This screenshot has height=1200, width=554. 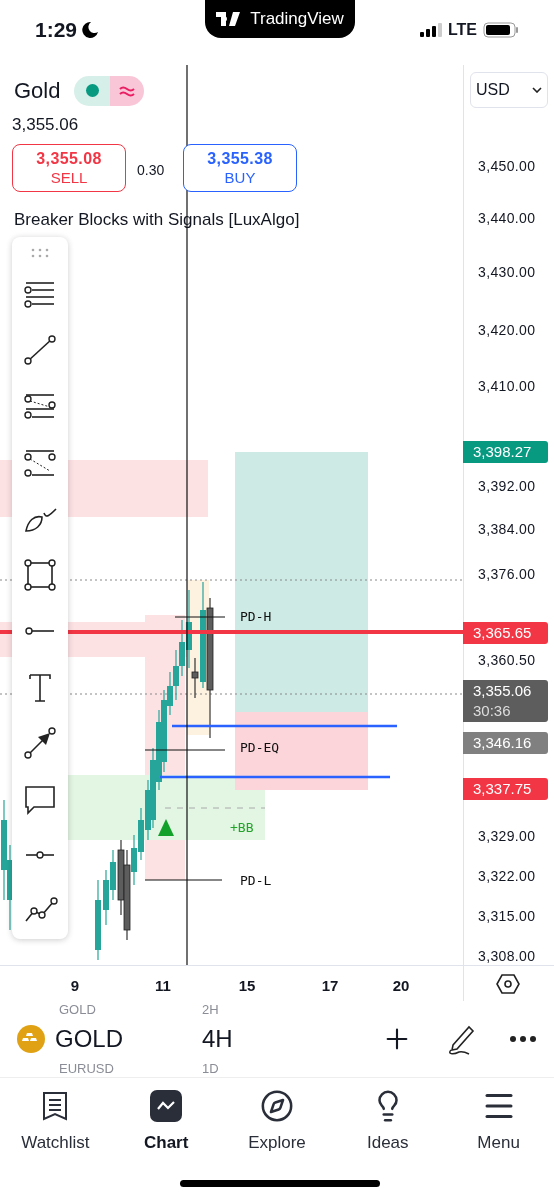 I want to click on price-tick: 3,384.00, so click(x=507, y=529).